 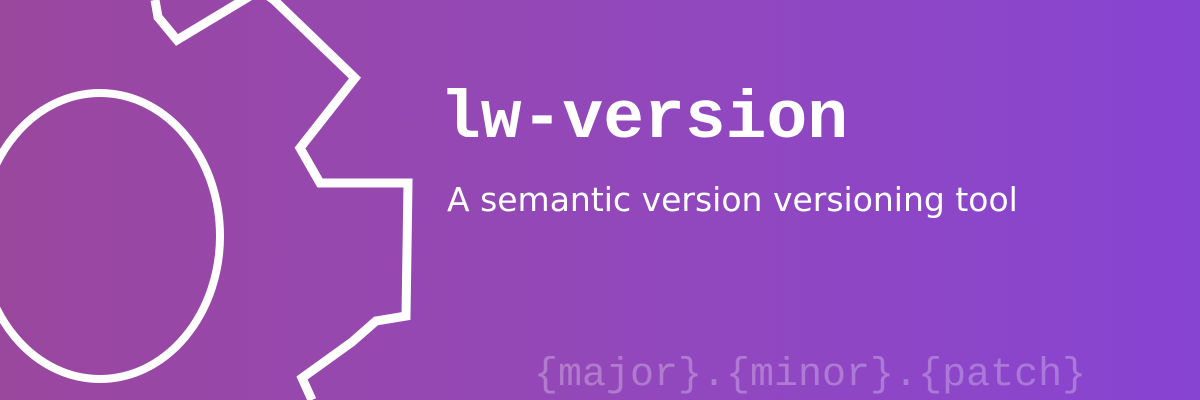 What do you see at coordinates (732, 199) in the screenshot?
I see `app-subtitle: A semantic version versioning tool` at bounding box center [732, 199].